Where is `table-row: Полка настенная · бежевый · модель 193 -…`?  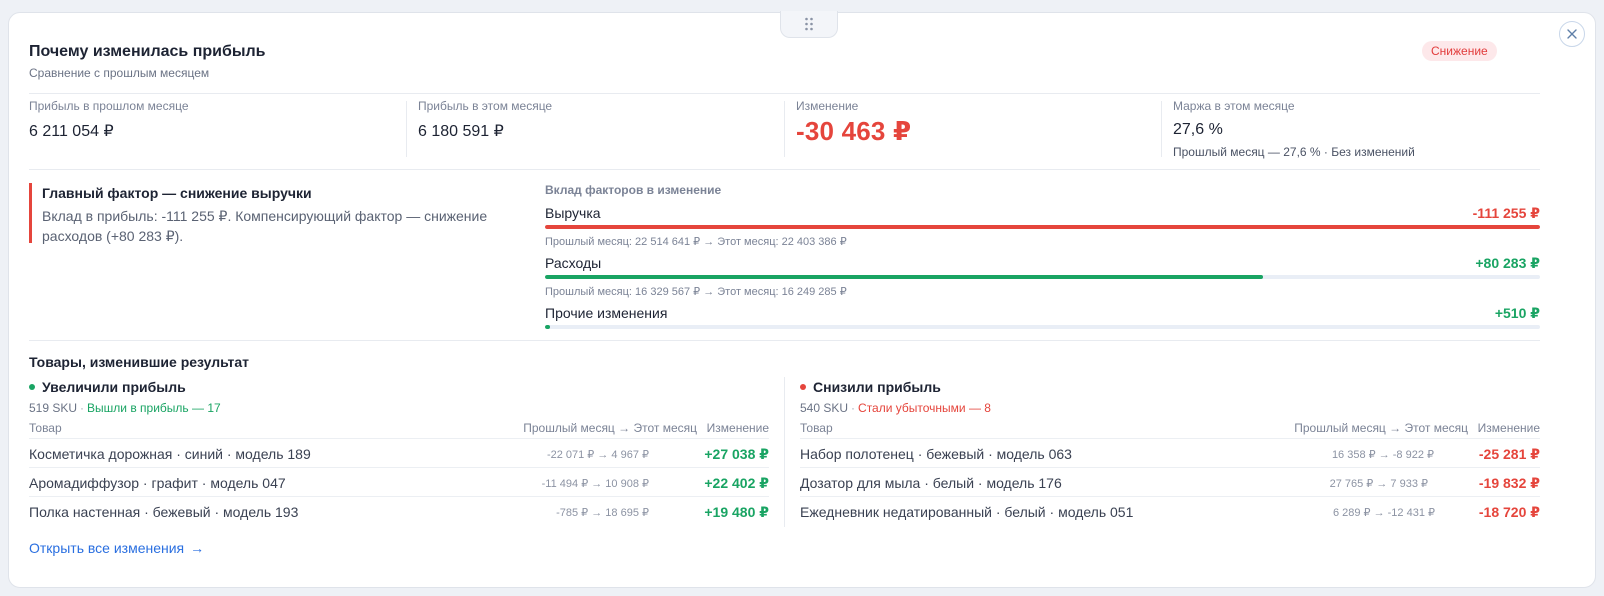
table-row: Полка настенная · бежевый · модель 193 -… is located at coordinates (399, 511).